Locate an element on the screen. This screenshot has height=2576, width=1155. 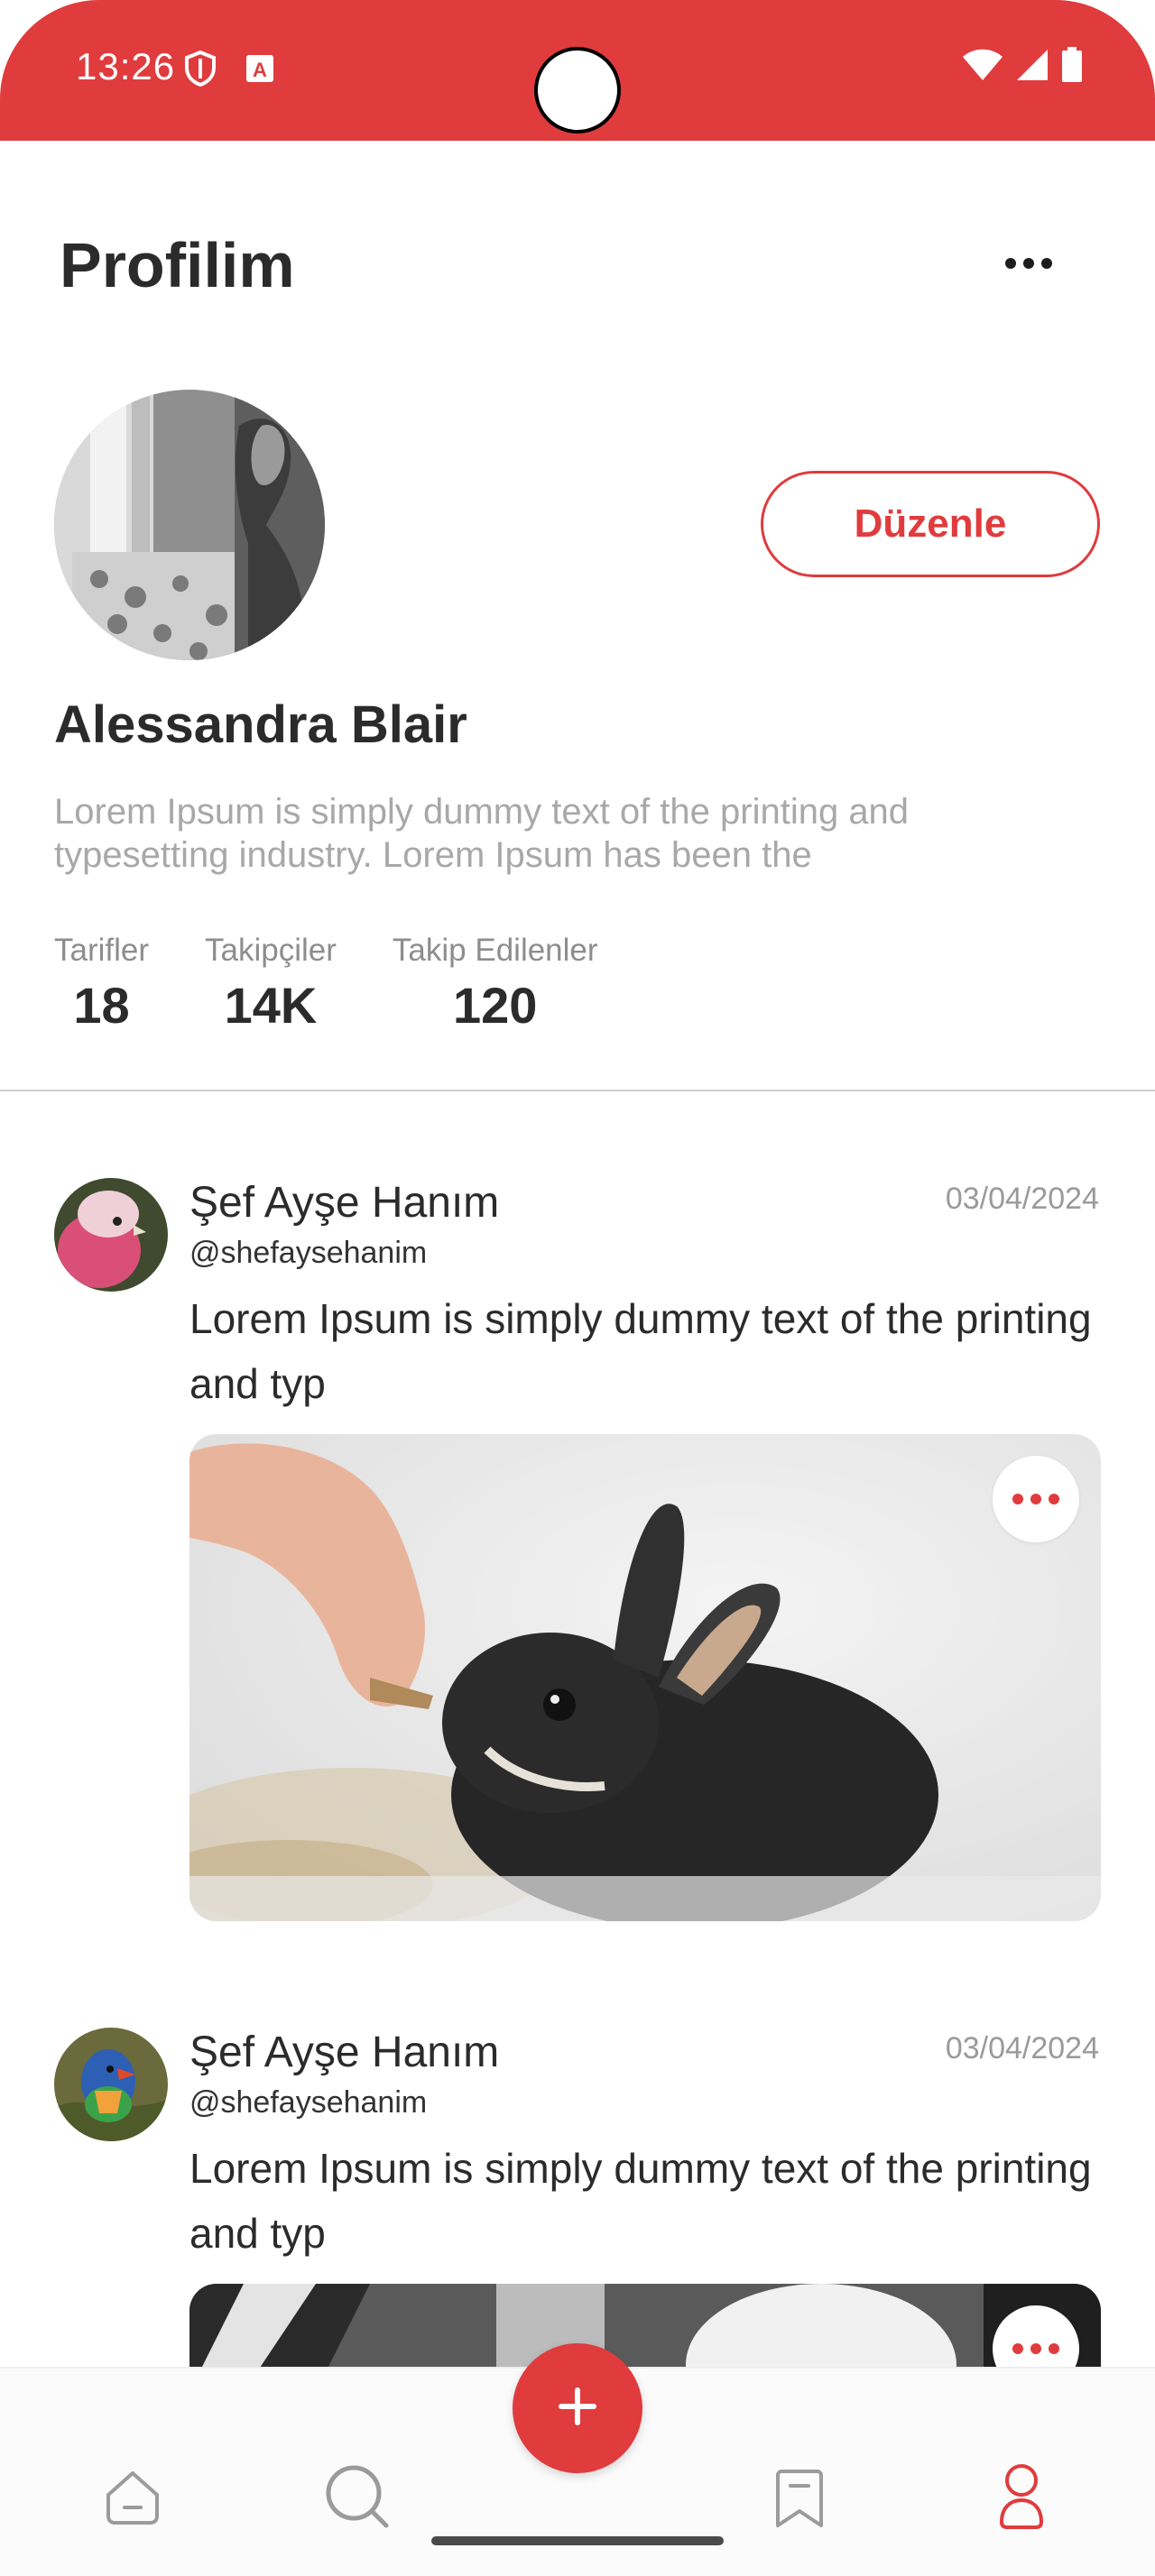
stat-value: 120 is located at coordinates (495, 1005).